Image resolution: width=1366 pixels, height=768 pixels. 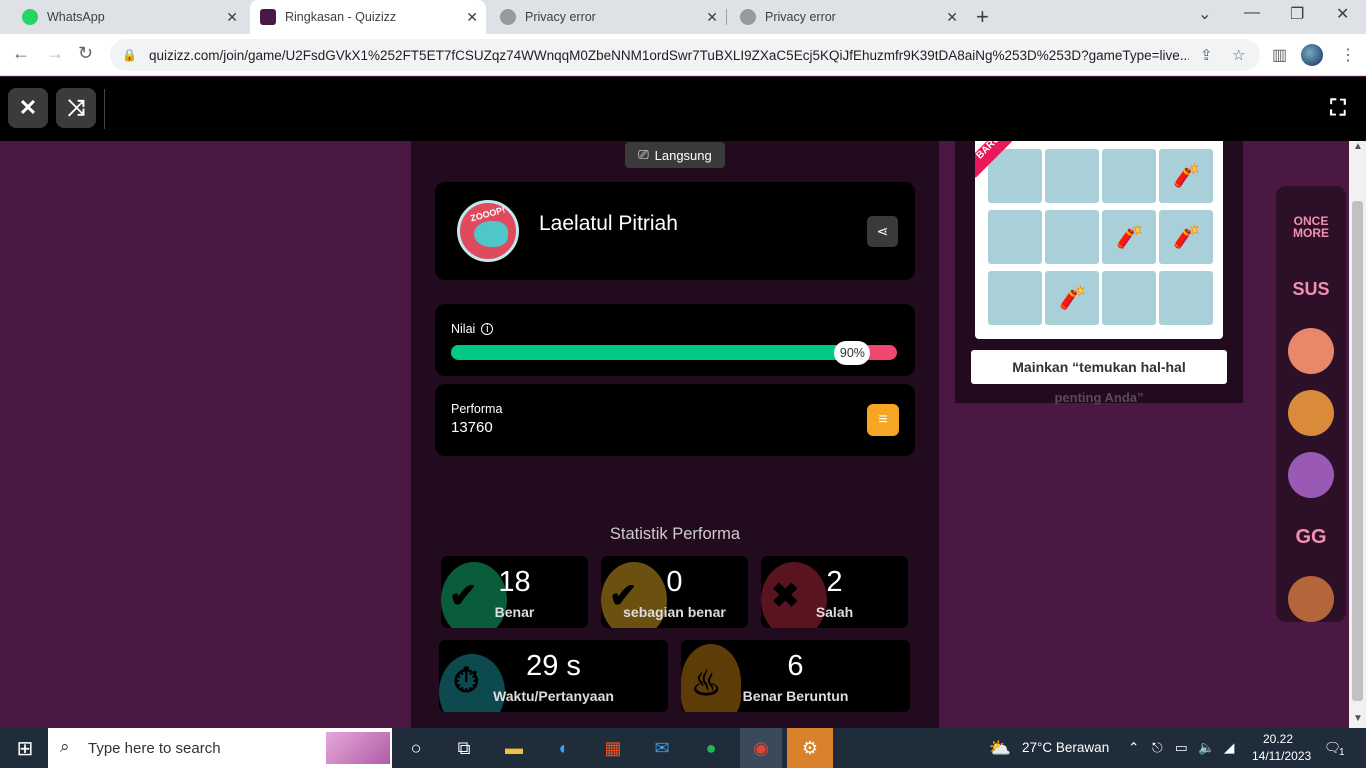 I want to click on quizizz-icon, so click(x=268, y=17).